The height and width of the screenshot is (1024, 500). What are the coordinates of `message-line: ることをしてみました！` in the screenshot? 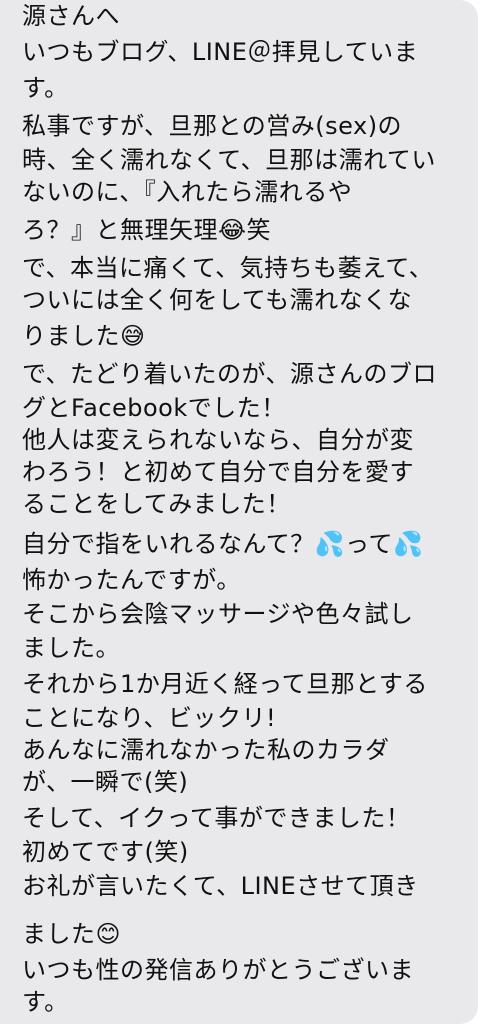 It's located at (156, 504).